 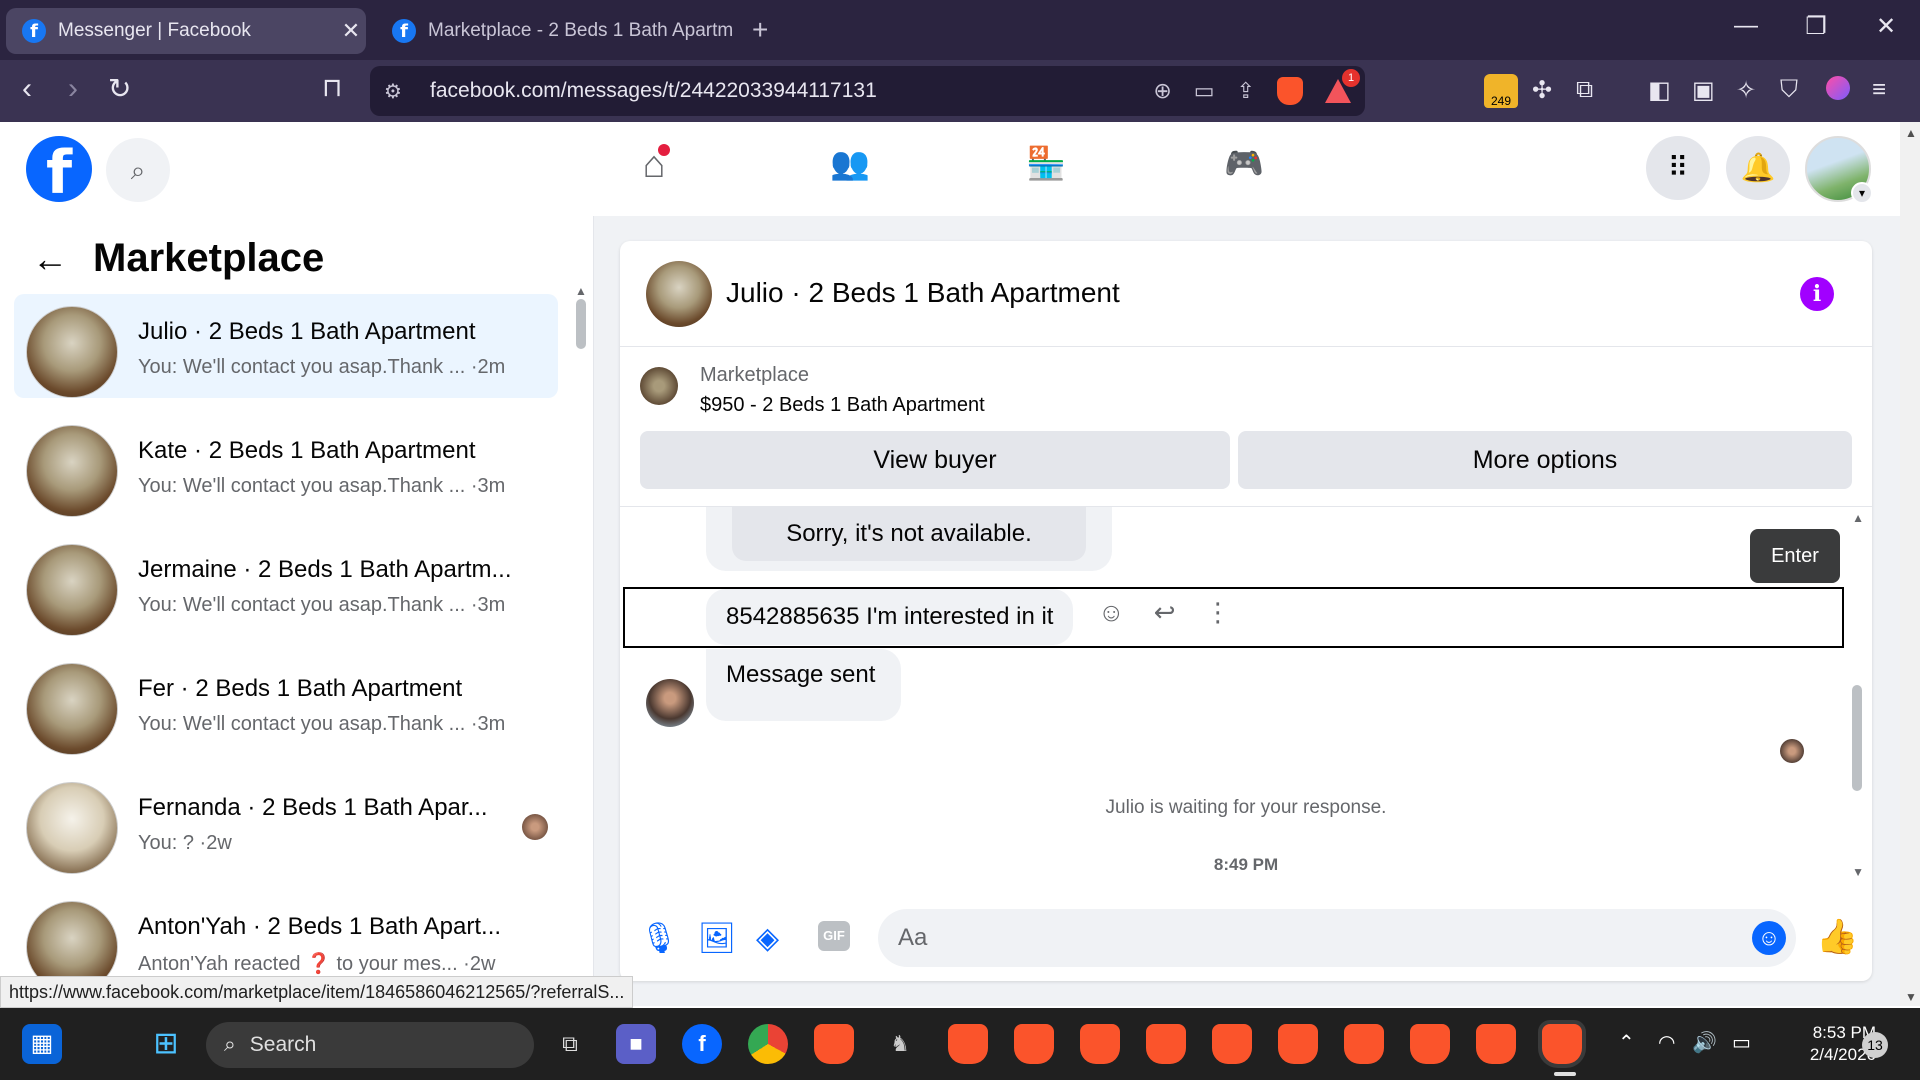 I want to click on sticker-icon: ◈, so click(x=767, y=938).